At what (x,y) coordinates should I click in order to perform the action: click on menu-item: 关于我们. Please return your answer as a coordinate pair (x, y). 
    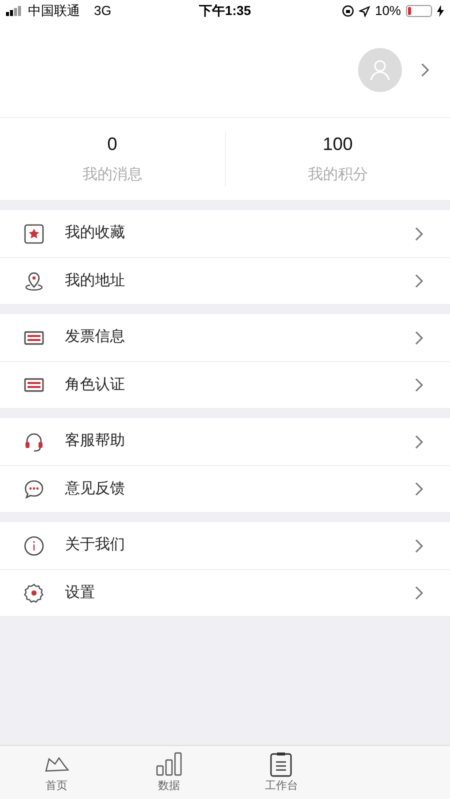
    Looking at the image, I should click on (225, 545).